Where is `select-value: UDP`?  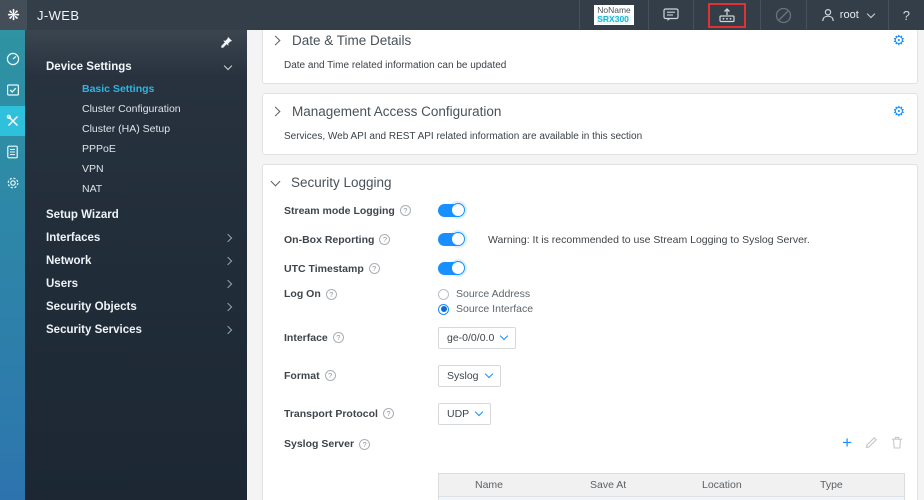
select-value: UDP is located at coordinates (458, 413).